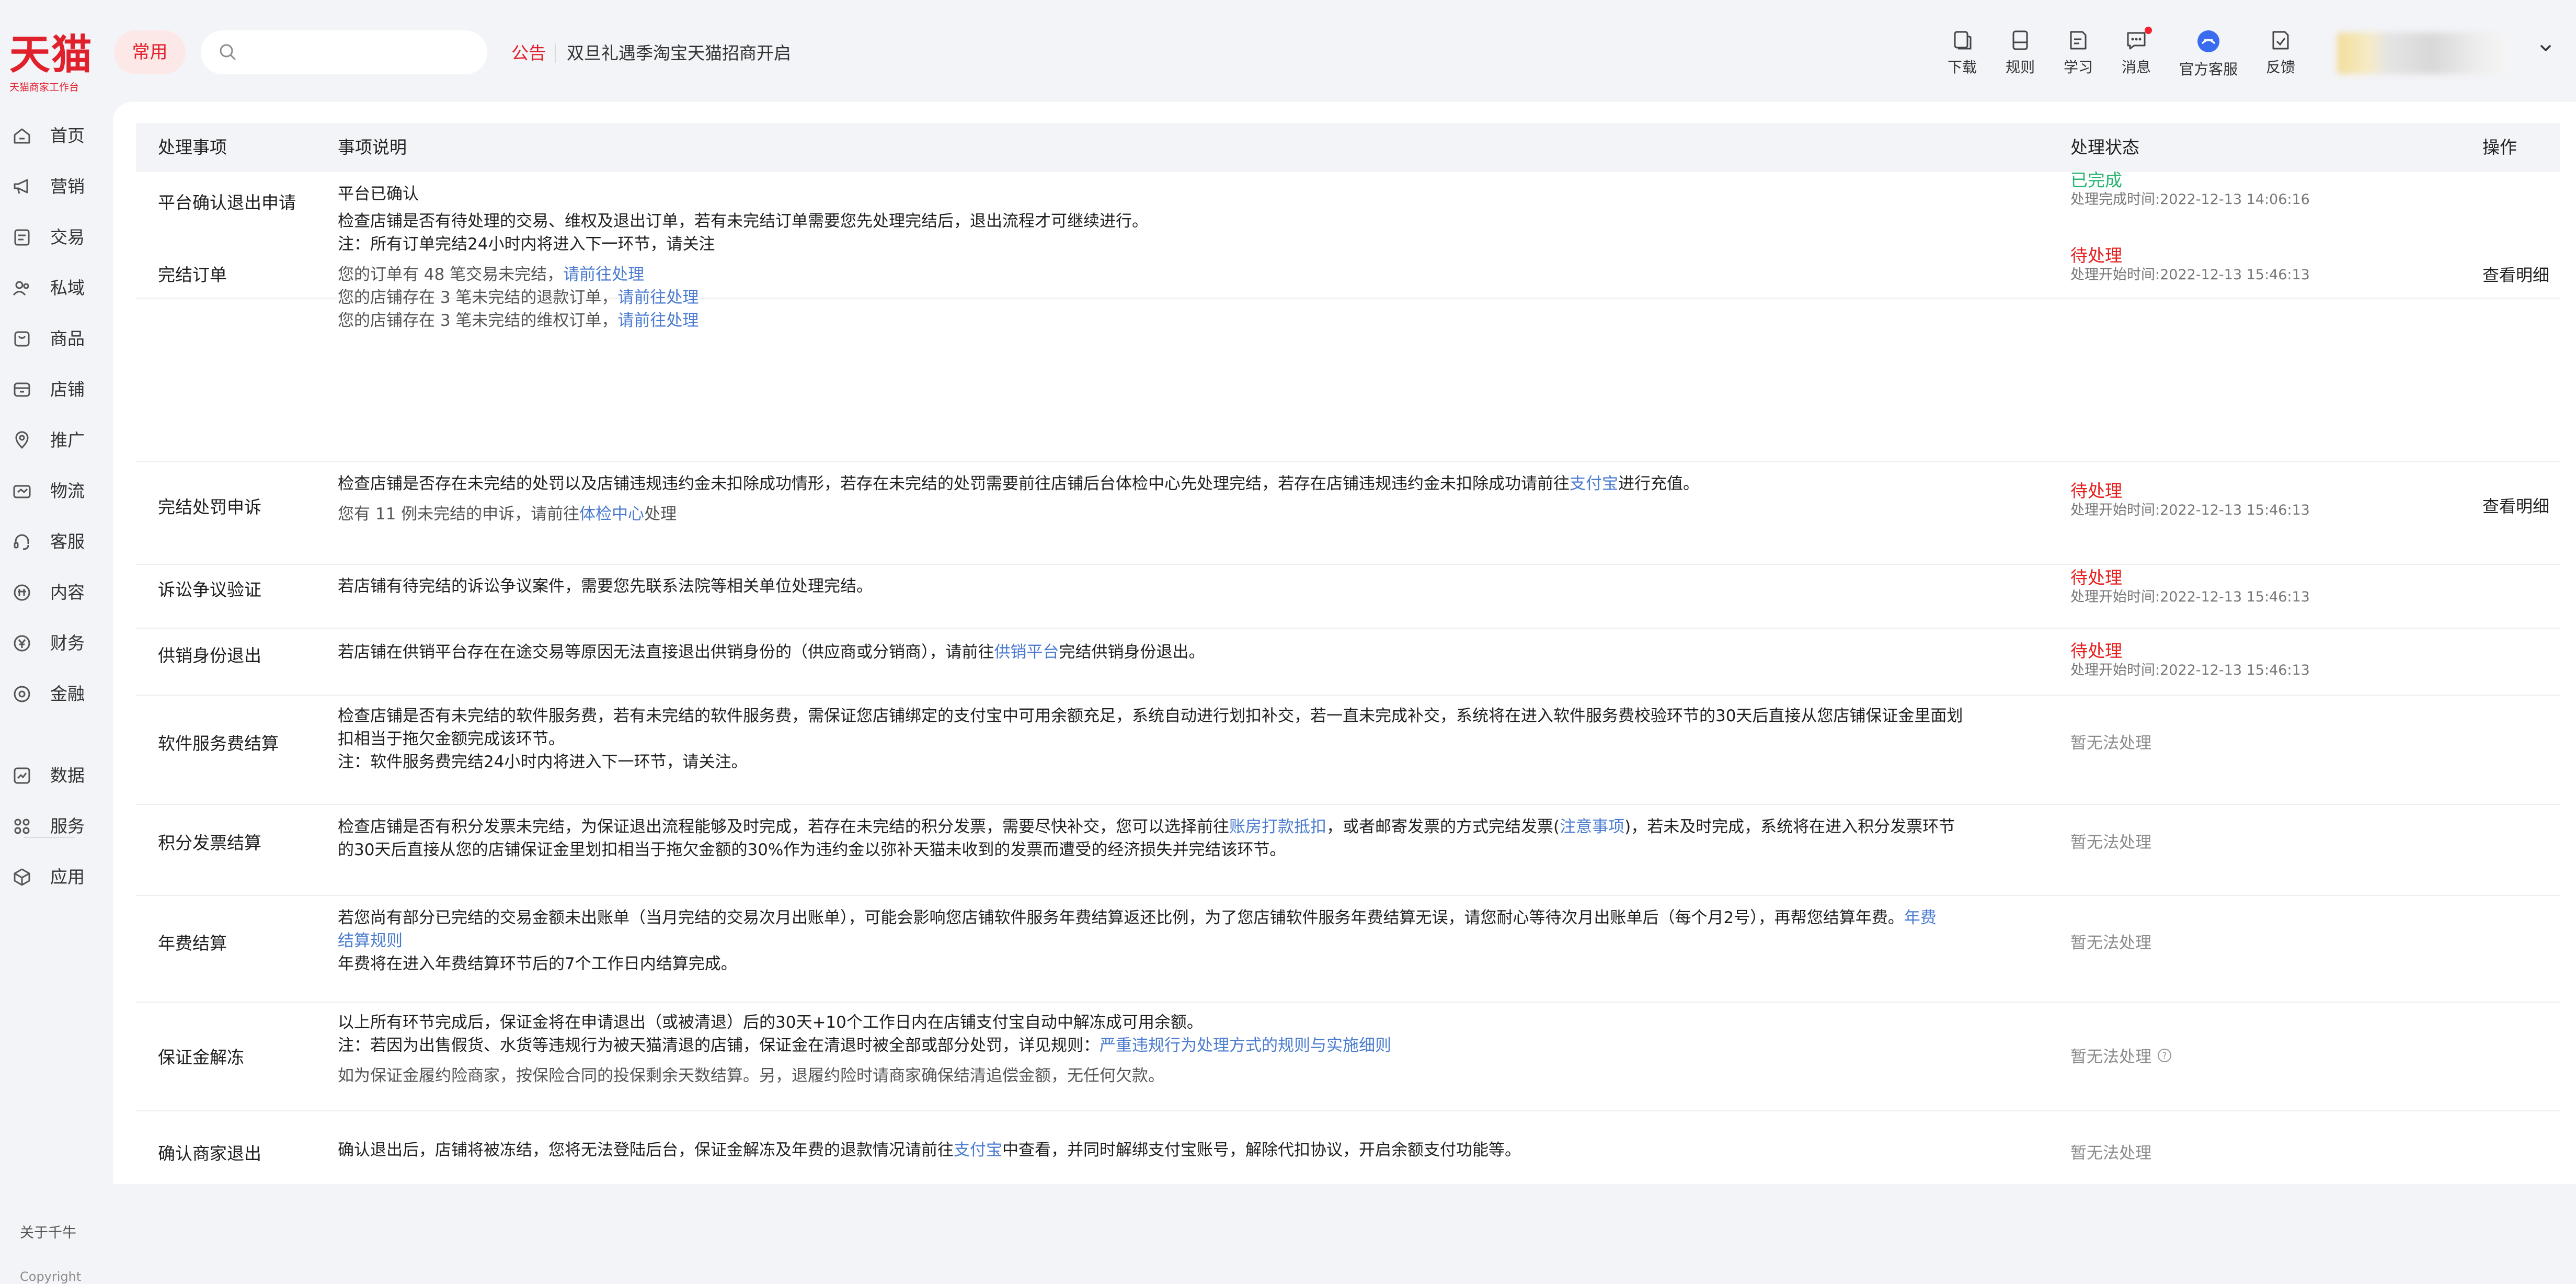 The height and width of the screenshot is (1284, 2576). Describe the element at coordinates (1187, 297) in the screenshot. I see `description-line: 您的店铺存在 3 笔未完结的退款订单，请前往处理` at that location.